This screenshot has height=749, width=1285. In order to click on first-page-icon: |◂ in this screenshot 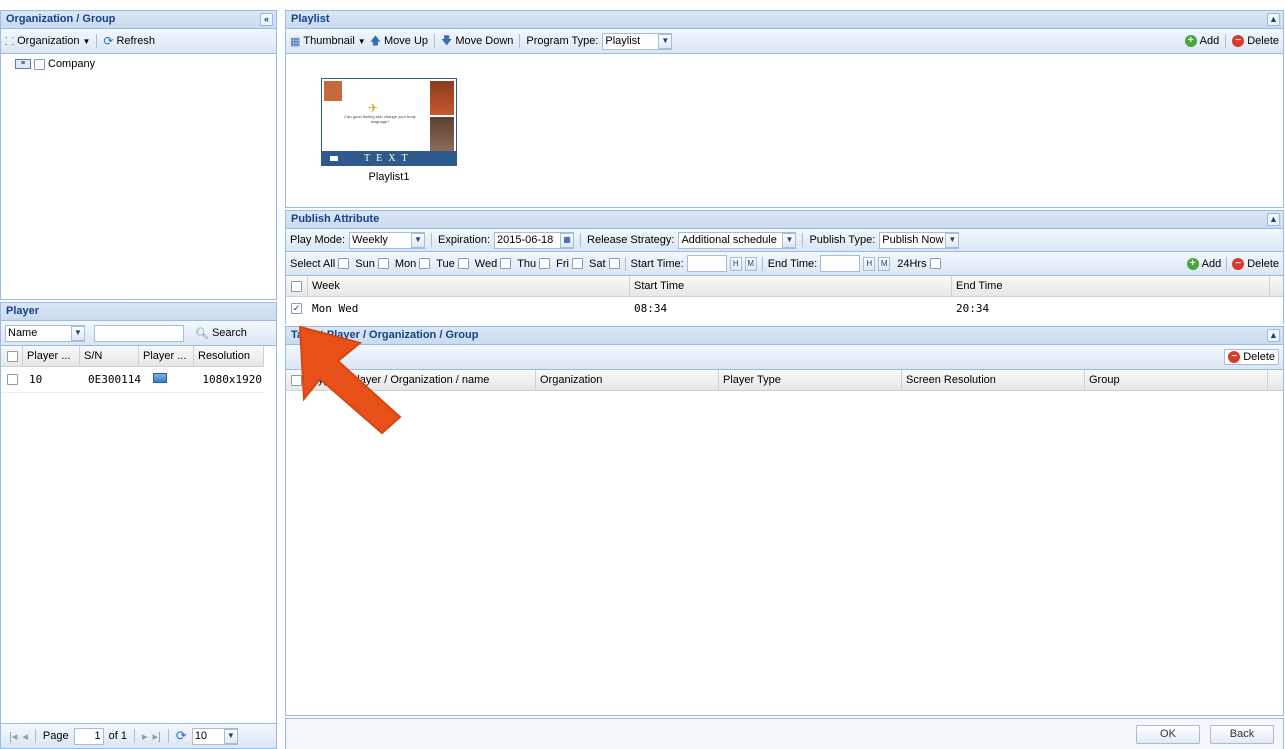, I will do `click(13, 736)`.